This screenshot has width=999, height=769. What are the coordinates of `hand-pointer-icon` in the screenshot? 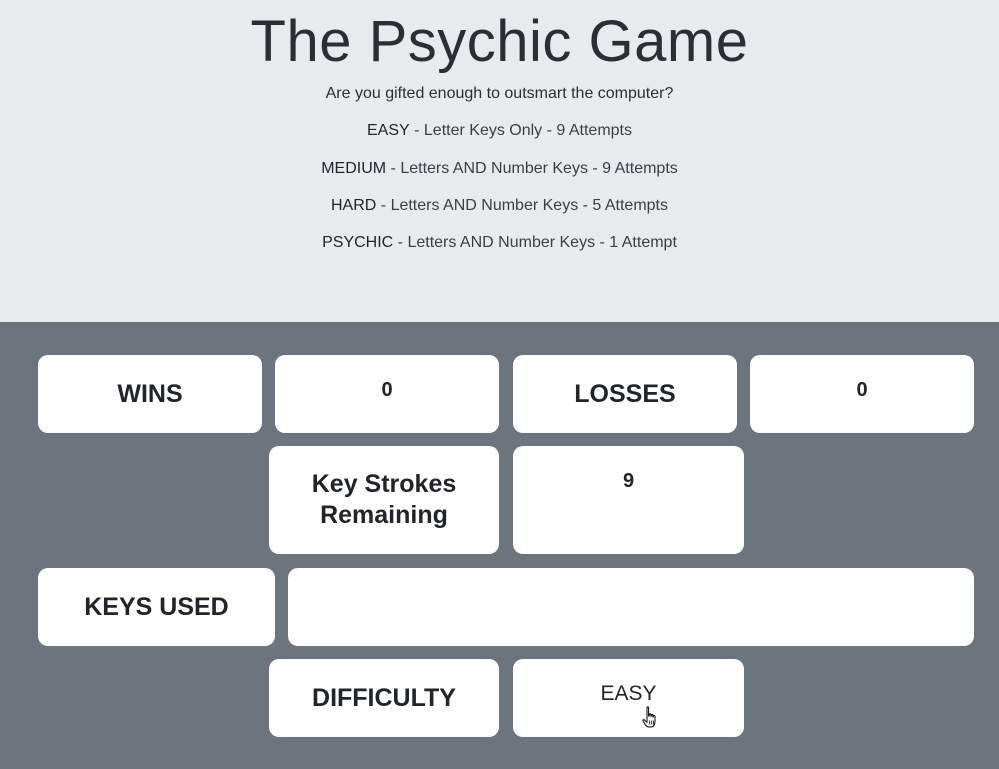 It's located at (649, 717).